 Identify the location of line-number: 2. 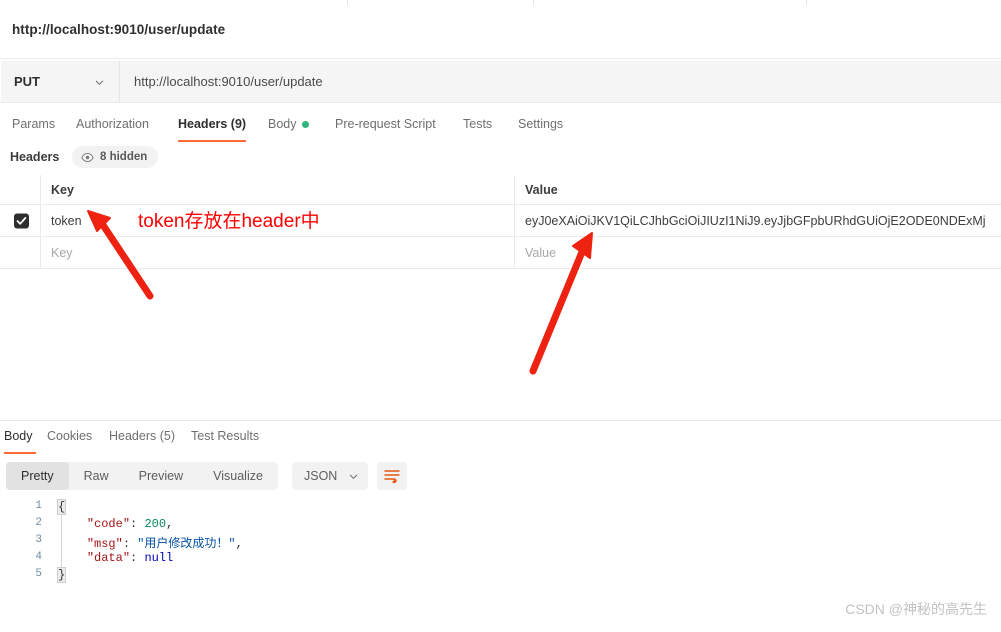
(38, 523).